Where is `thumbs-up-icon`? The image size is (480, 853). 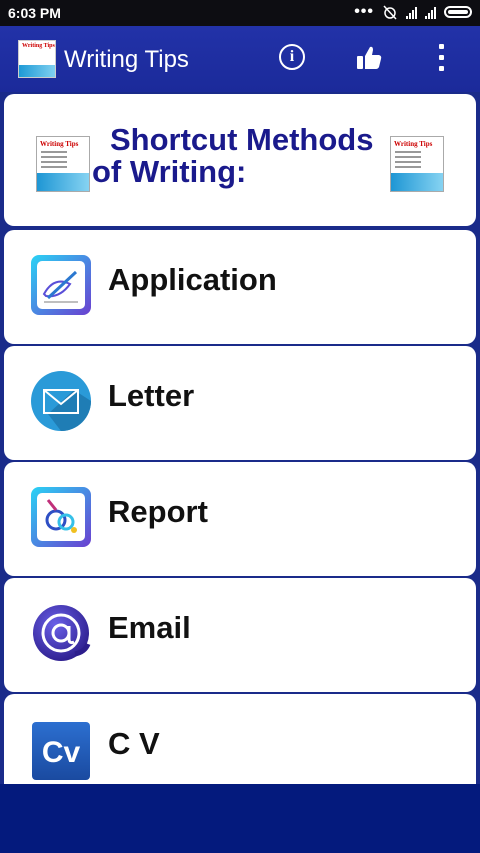 thumbs-up-icon is located at coordinates (369, 58).